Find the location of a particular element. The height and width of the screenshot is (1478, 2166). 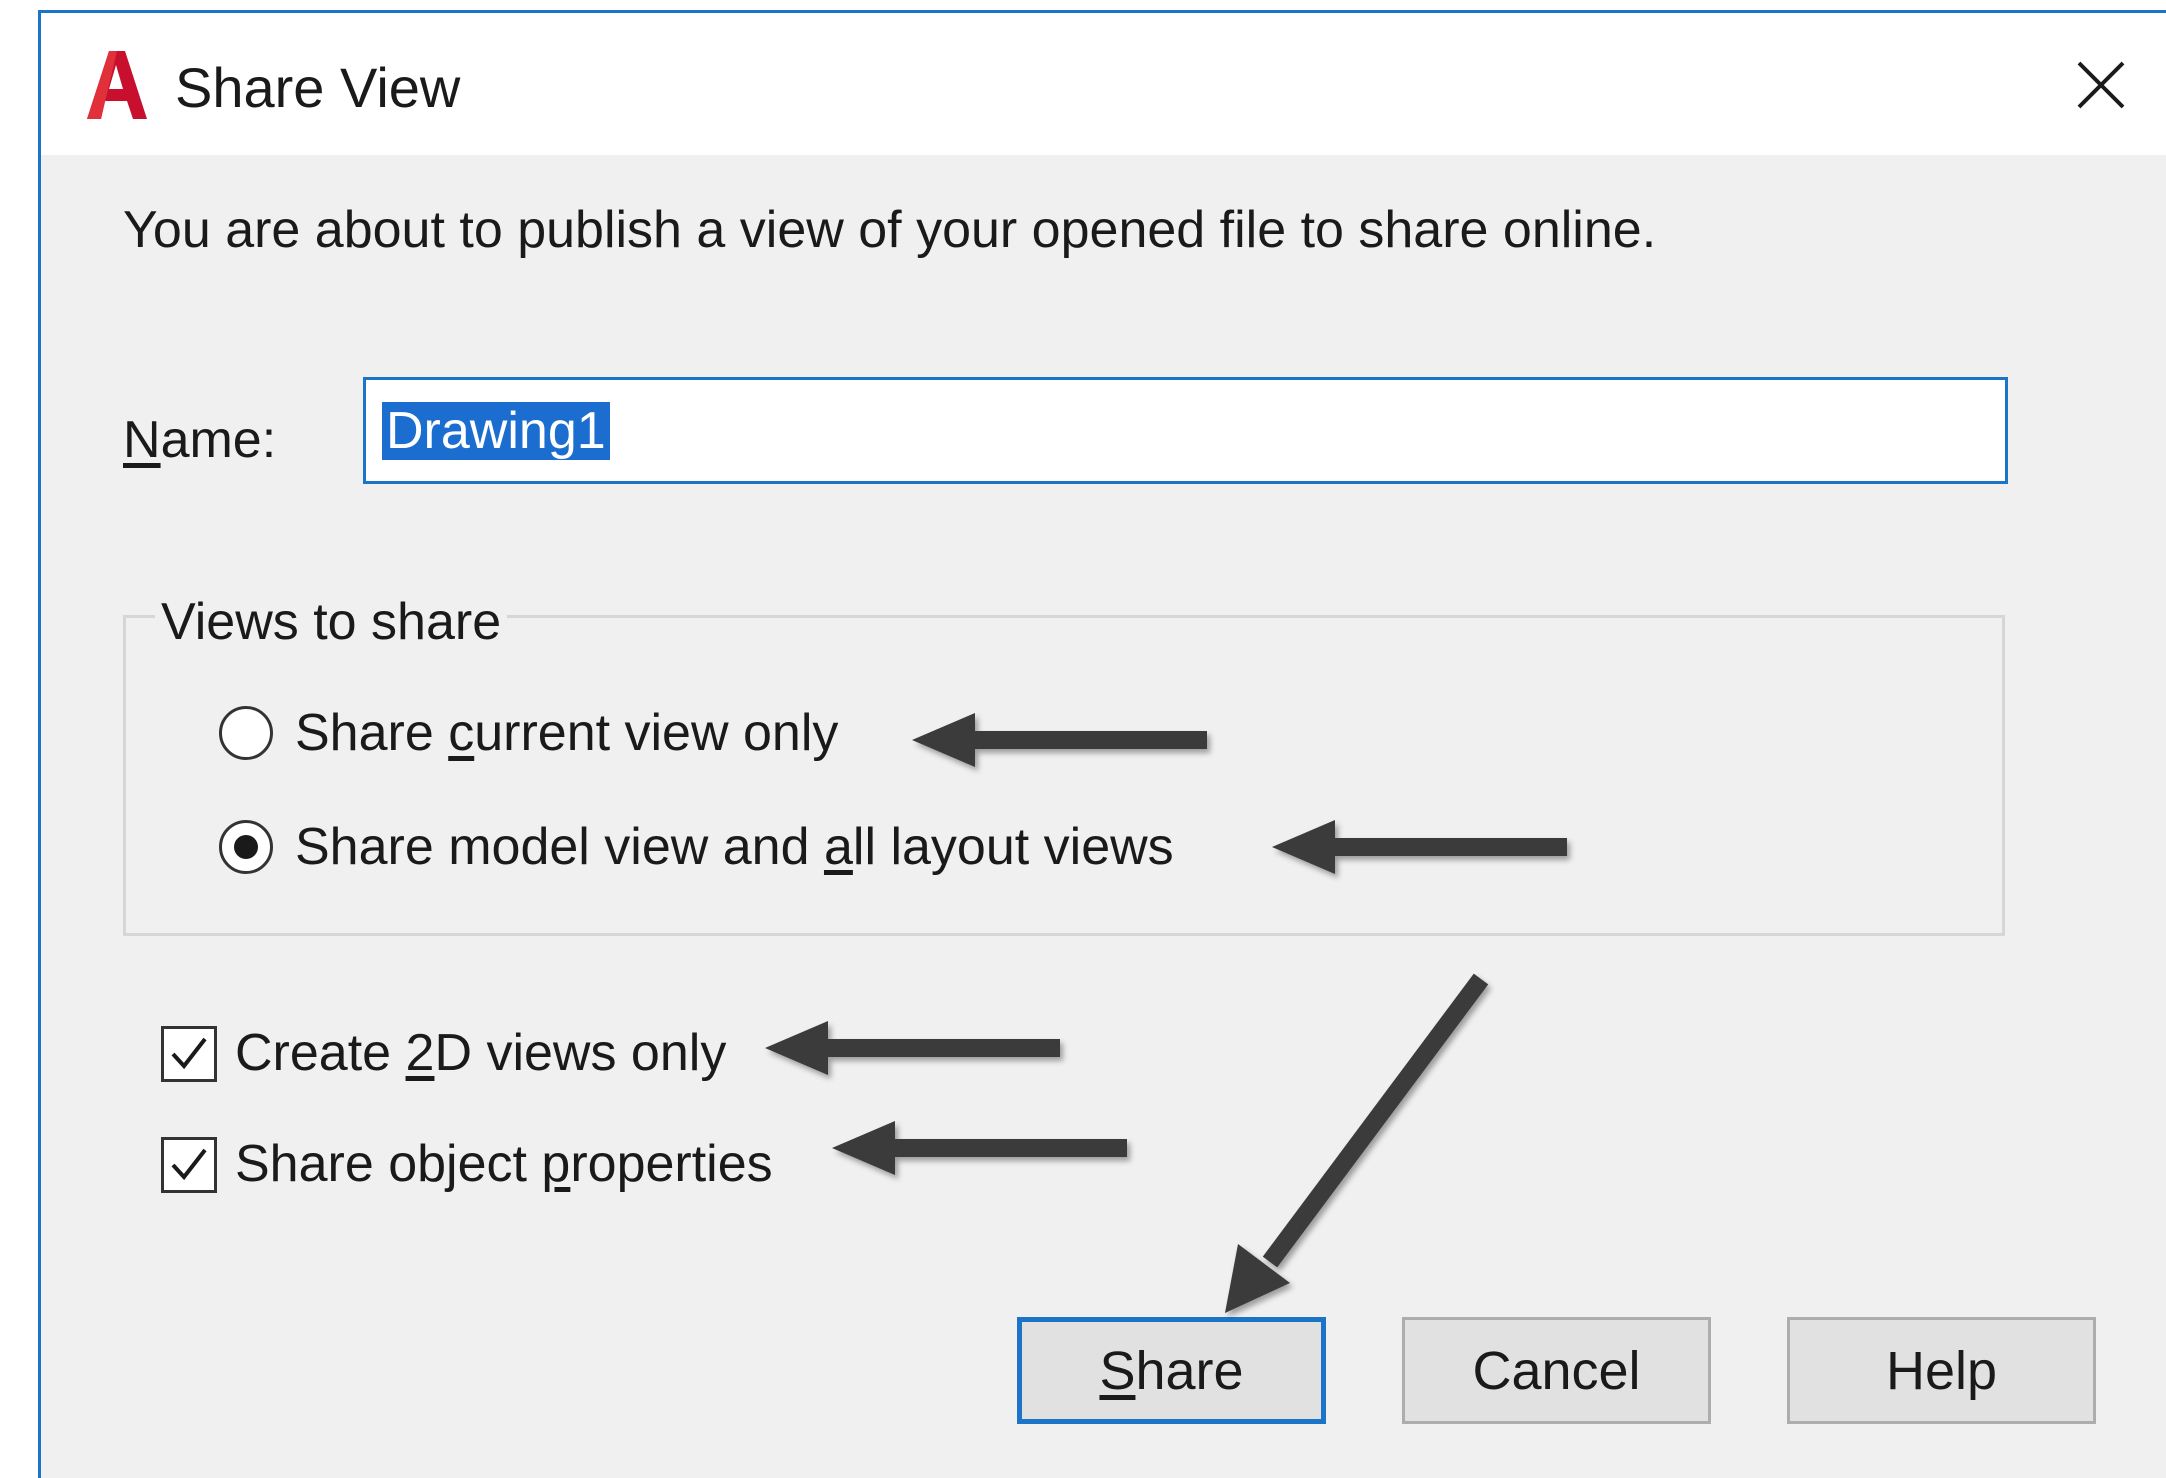

radio-share-current-view-label: Share current view only is located at coordinates (567, 733).